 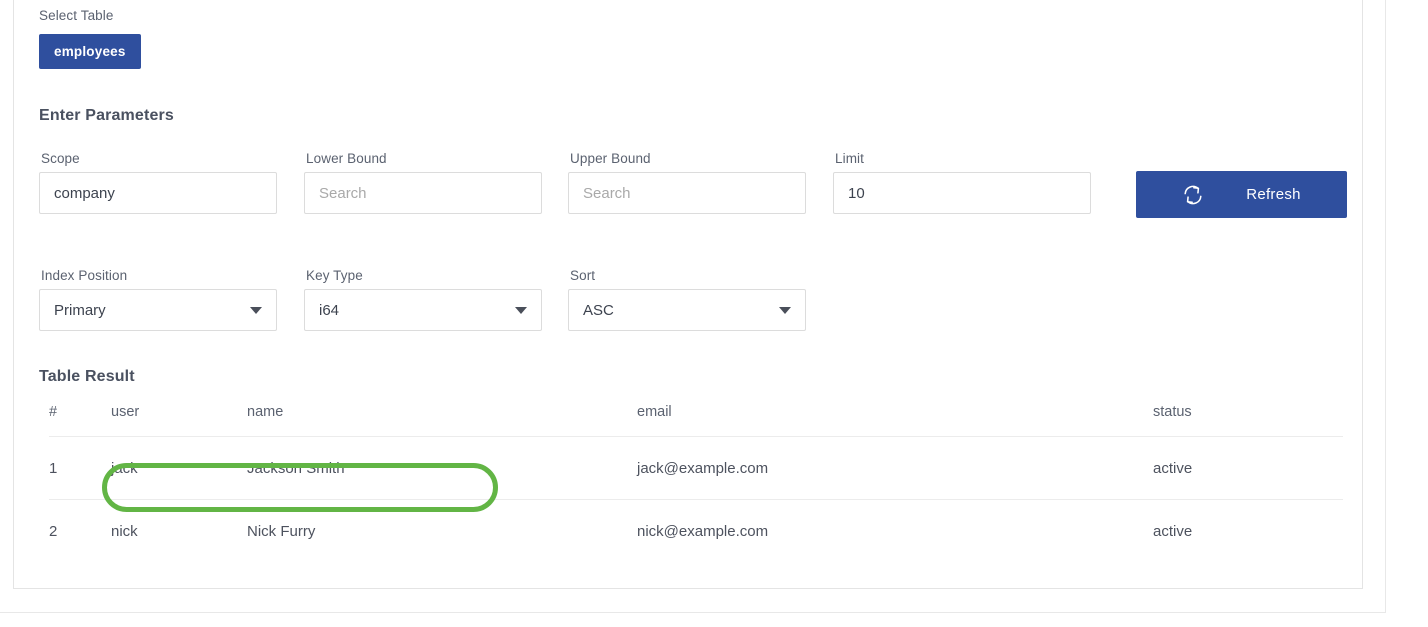 What do you see at coordinates (442, 420) in the screenshot?
I see `column-header-name: name` at bounding box center [442, 420].